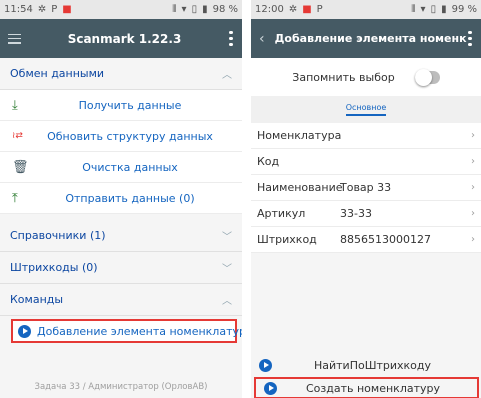 Image resolution: width=481 pixels, height=398 pixels. What do you see at coordinates (17, 136) in the screenshot?
I see `sync-structure-icon: ≀⇄` at bounding box center [17, 136].